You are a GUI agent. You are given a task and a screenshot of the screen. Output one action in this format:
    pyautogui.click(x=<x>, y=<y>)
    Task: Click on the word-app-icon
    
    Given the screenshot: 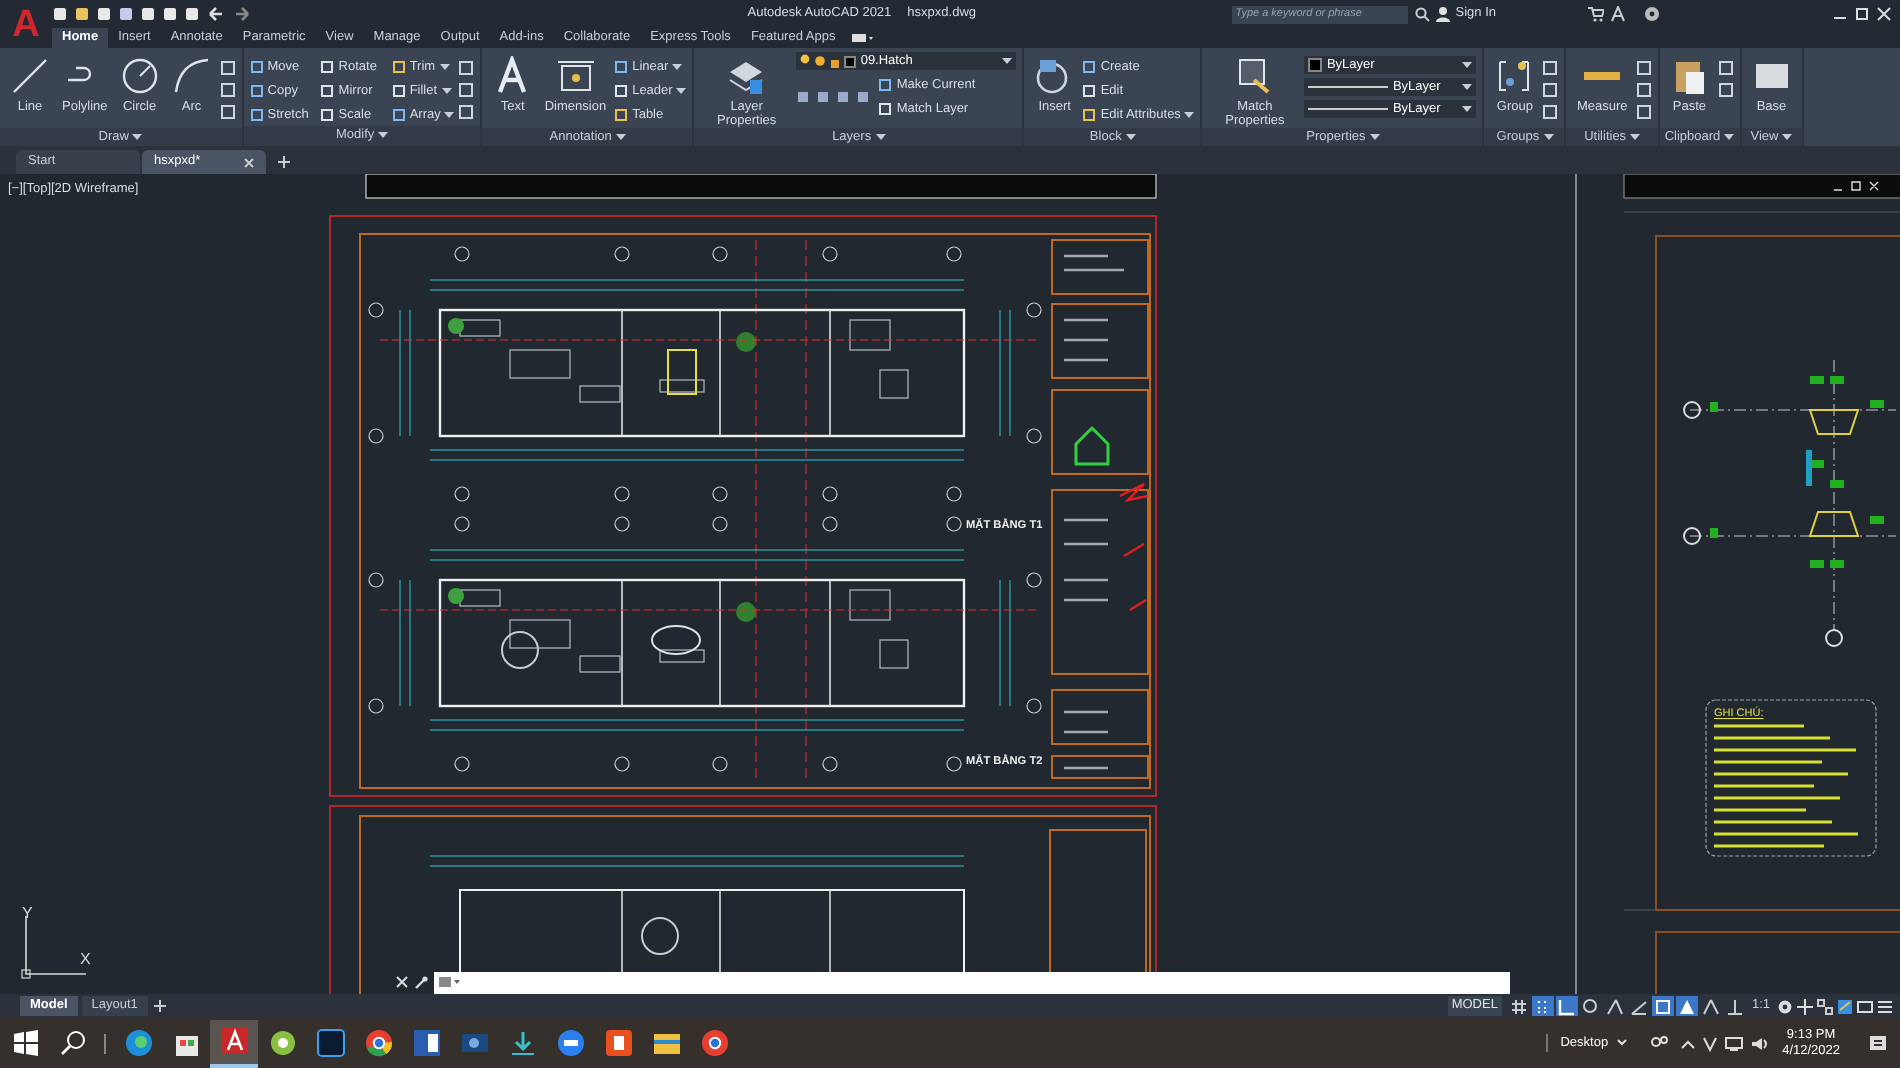 What is the action you would take?
    pyautogui.click(x=426, y=1043)
    